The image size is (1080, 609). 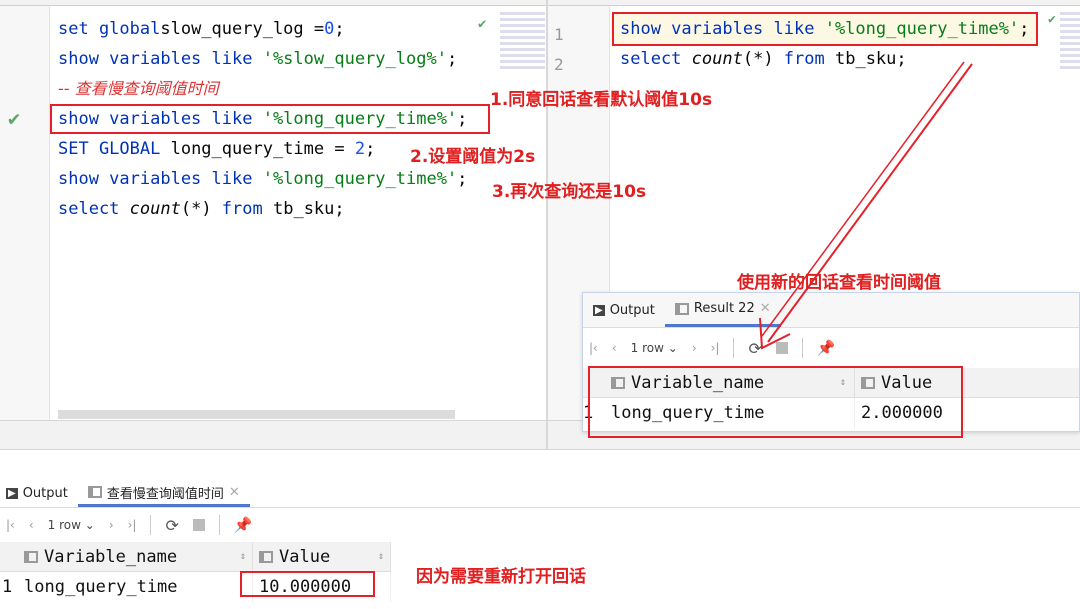 What do you see at coordinates (308, 209) in the screenshot?
I see `code-token: tb_sku;` at bounding box center [308, 209].